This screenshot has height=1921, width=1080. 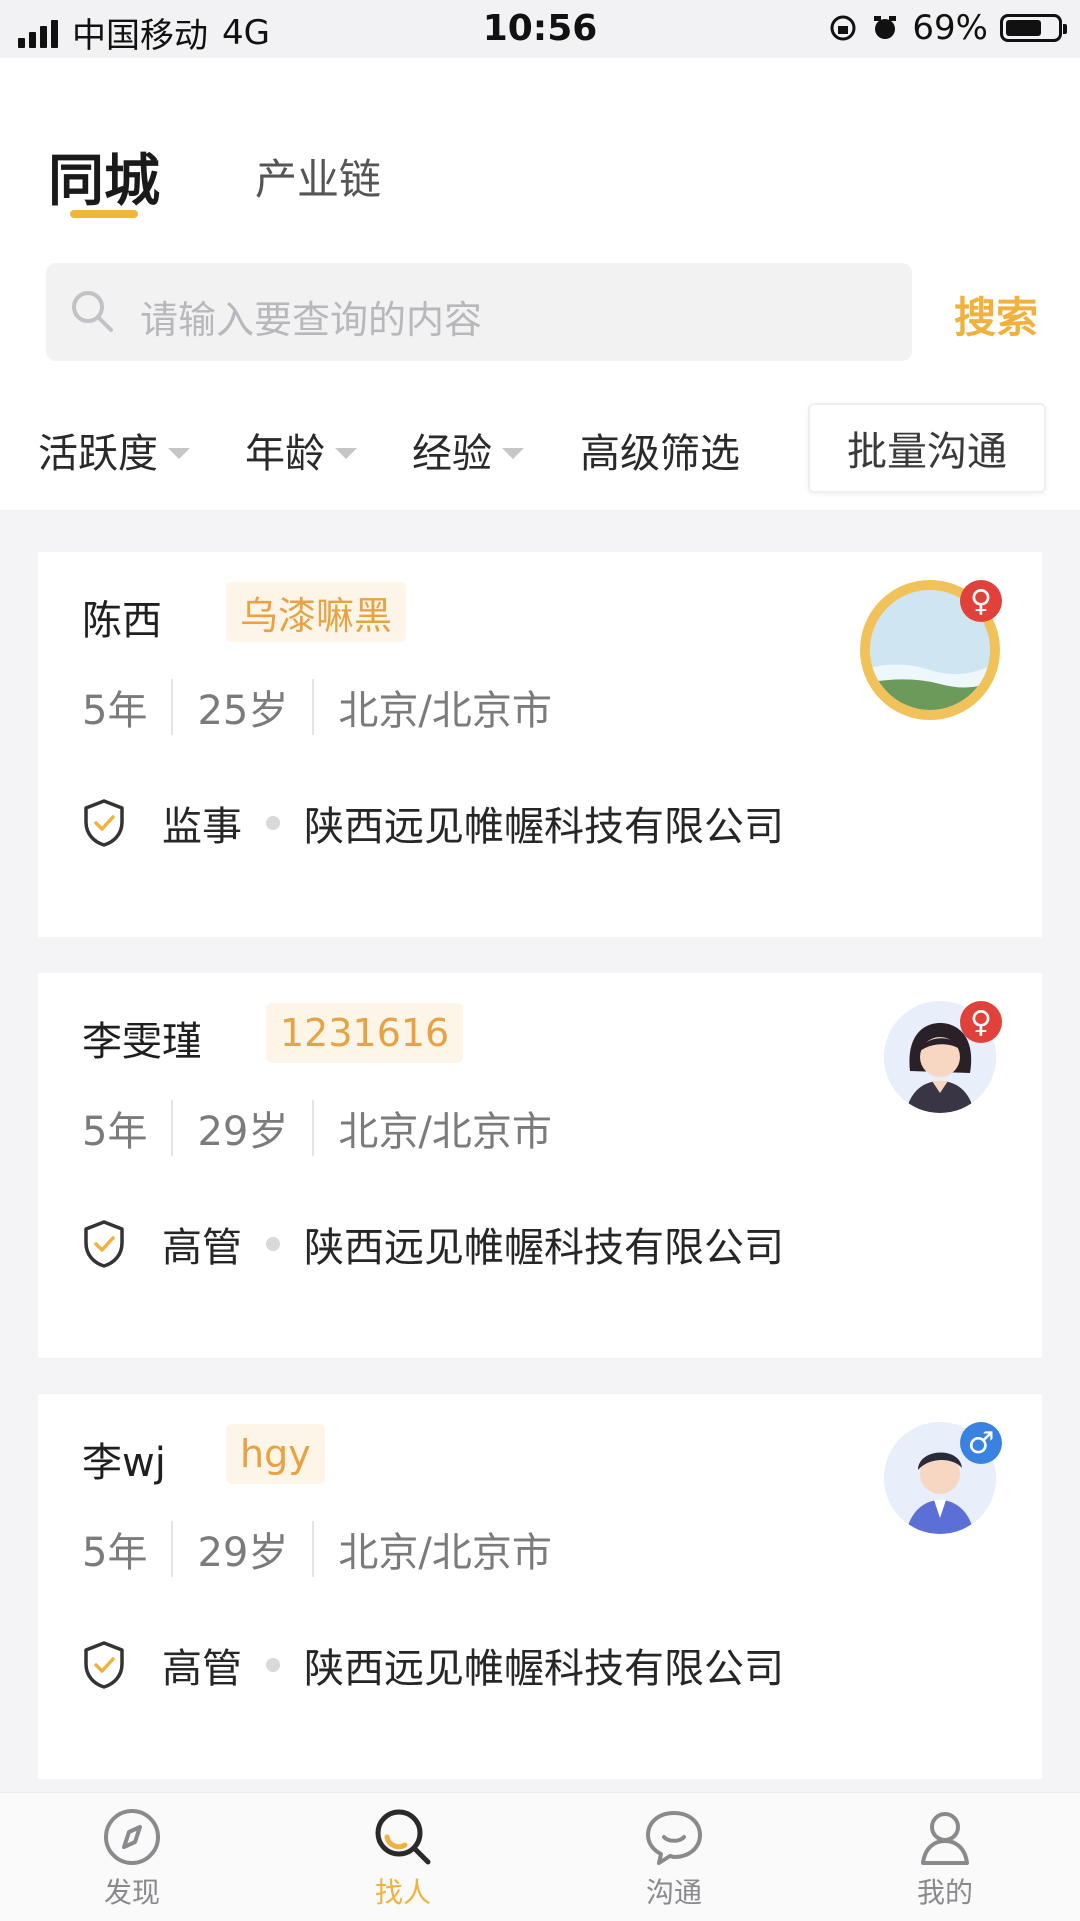 I want to click on battery-percent: 69%, so click(x=950, y=28).